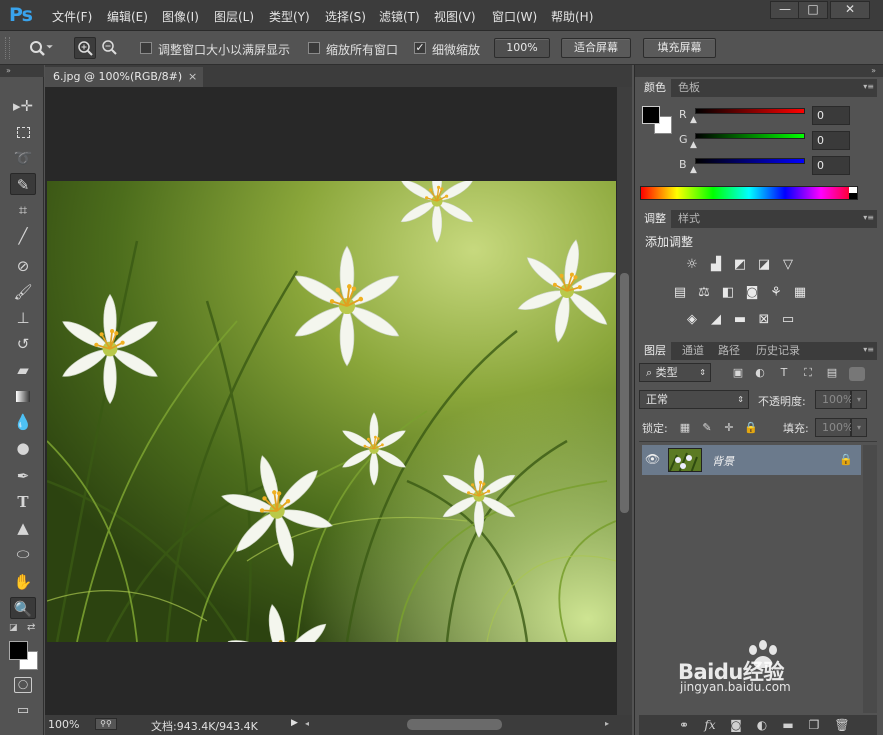  I want to click on photo-filter-icon: ◙, so click(752, 293).